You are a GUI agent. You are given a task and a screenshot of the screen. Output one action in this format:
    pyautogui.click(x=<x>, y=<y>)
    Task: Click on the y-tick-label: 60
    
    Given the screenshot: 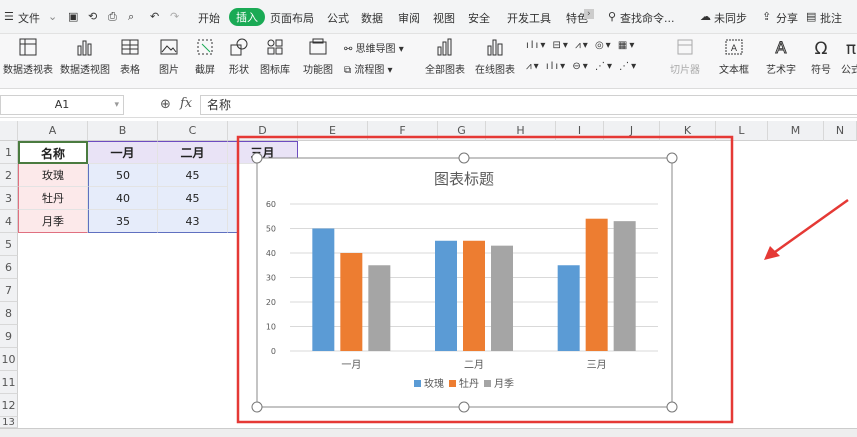 What is the action you would take?
    pyautogui.click(x=271, y=204)
    